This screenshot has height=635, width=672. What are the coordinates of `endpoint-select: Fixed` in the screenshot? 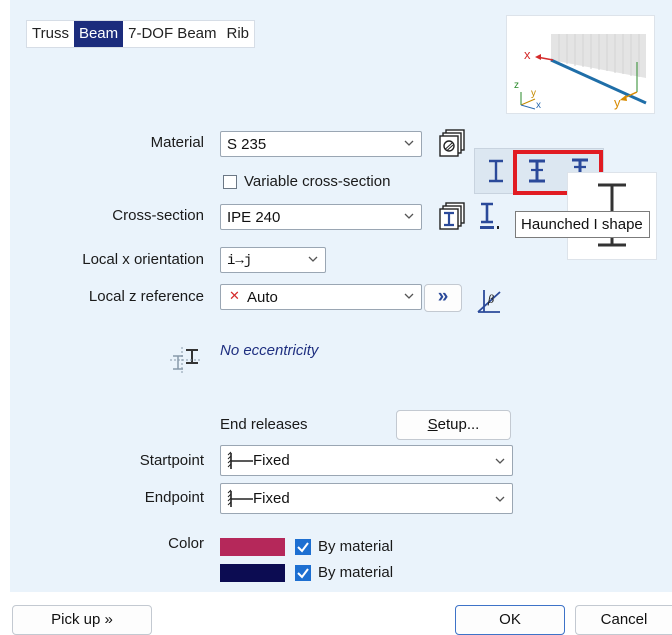 It's located at (366, 498).